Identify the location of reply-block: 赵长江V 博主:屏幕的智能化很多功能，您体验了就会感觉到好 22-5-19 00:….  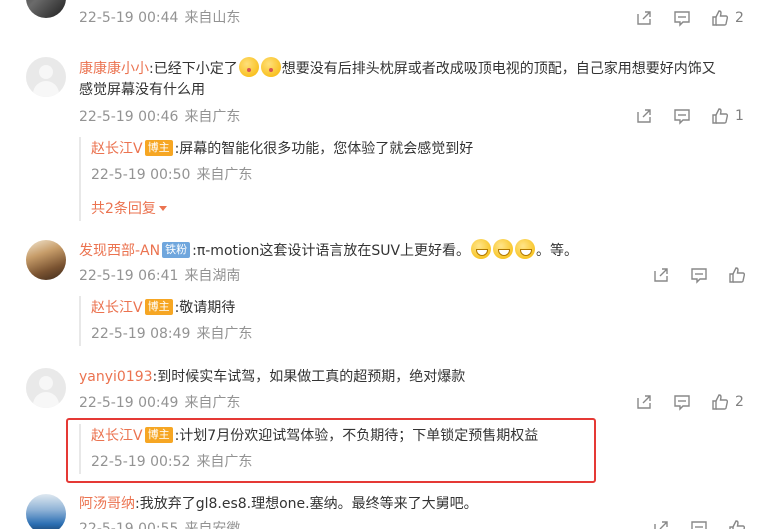
(329, 179).